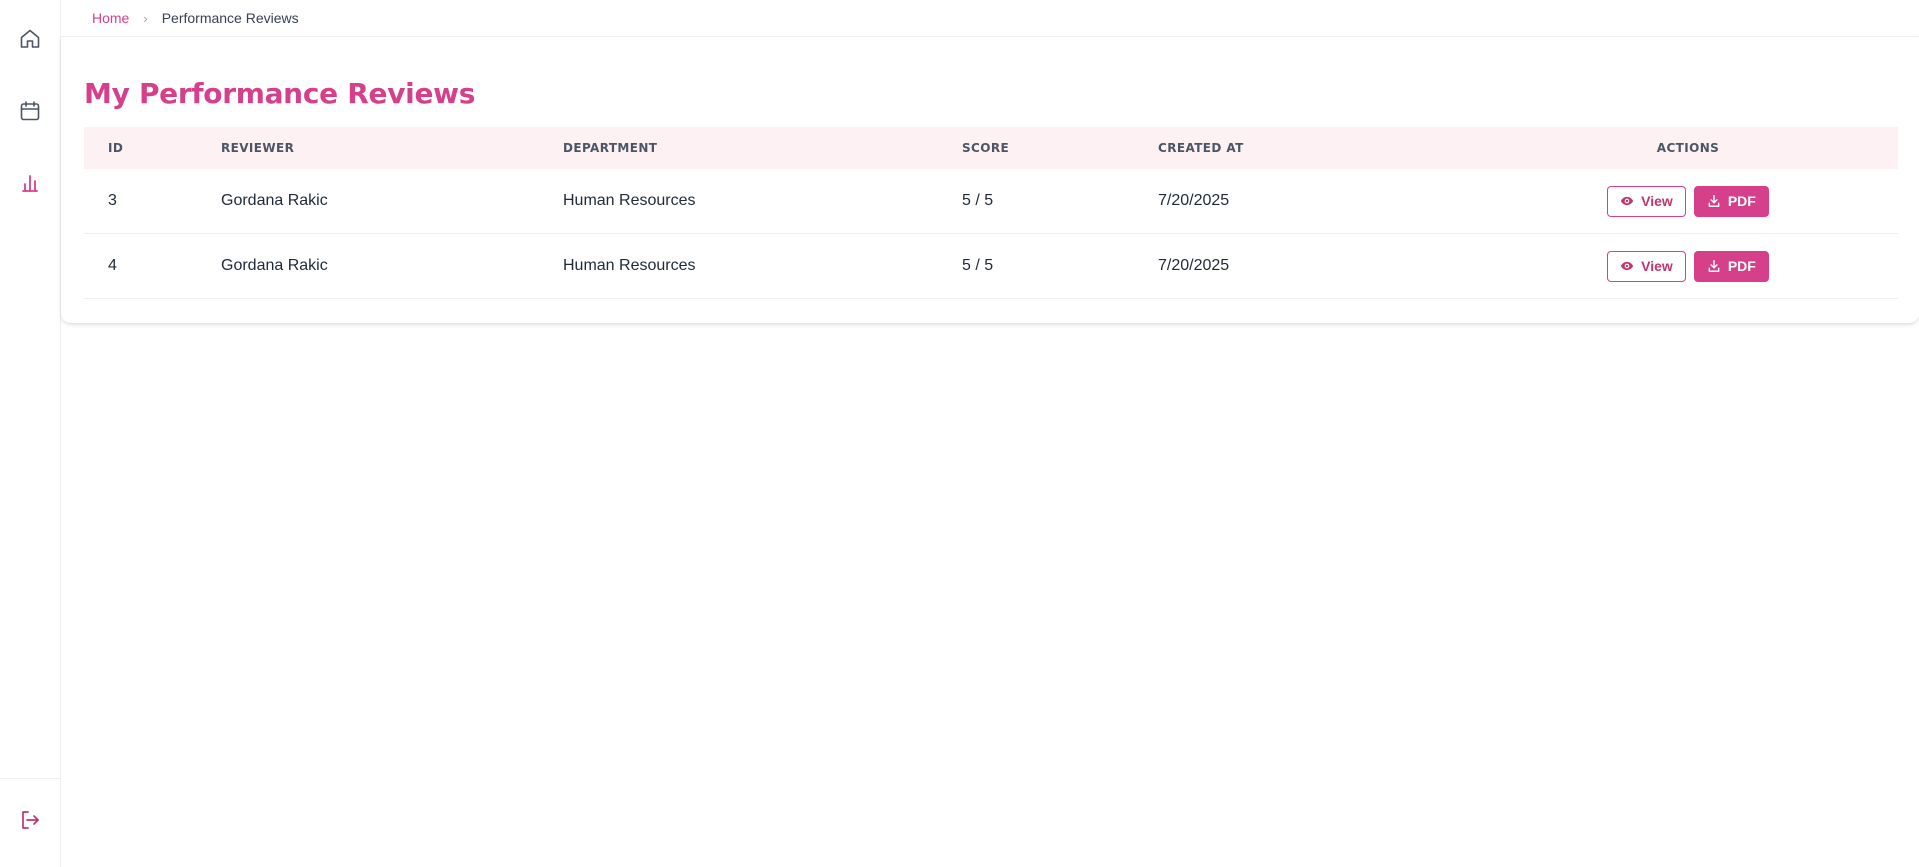 This screenshot has height=867, width=1919. Describe the element at coordinates (1688, 148) in the screenshot. I see `column-header-actions: ACTIONS` at that location.